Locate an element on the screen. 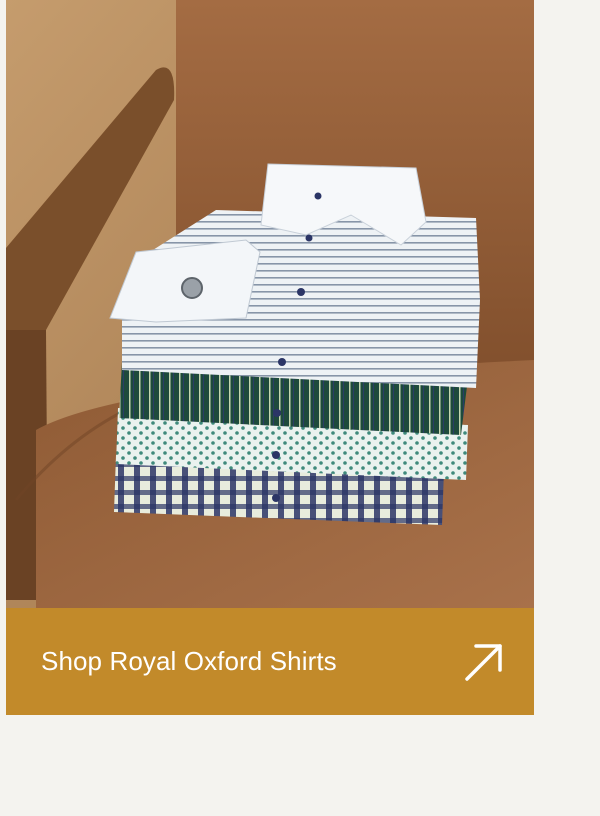 The height and width of the screenshot is (816, 600). shop-royal-oxford-shirts-button: Shop Royal Oxford Shirts is located at coordinates (270, 661).